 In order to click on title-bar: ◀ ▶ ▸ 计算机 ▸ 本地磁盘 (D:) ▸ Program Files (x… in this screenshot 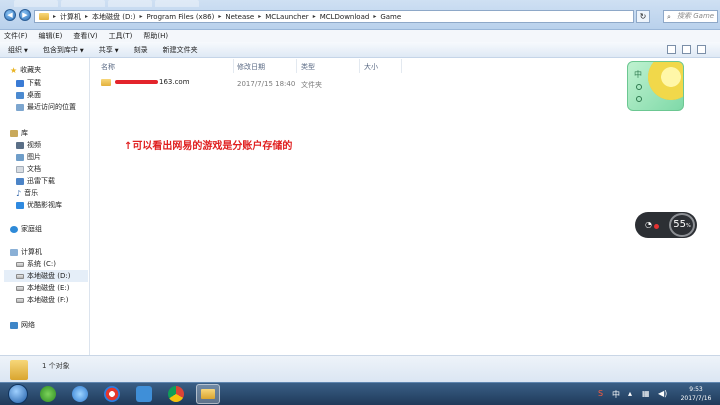, I will do `click(360, 15)`.